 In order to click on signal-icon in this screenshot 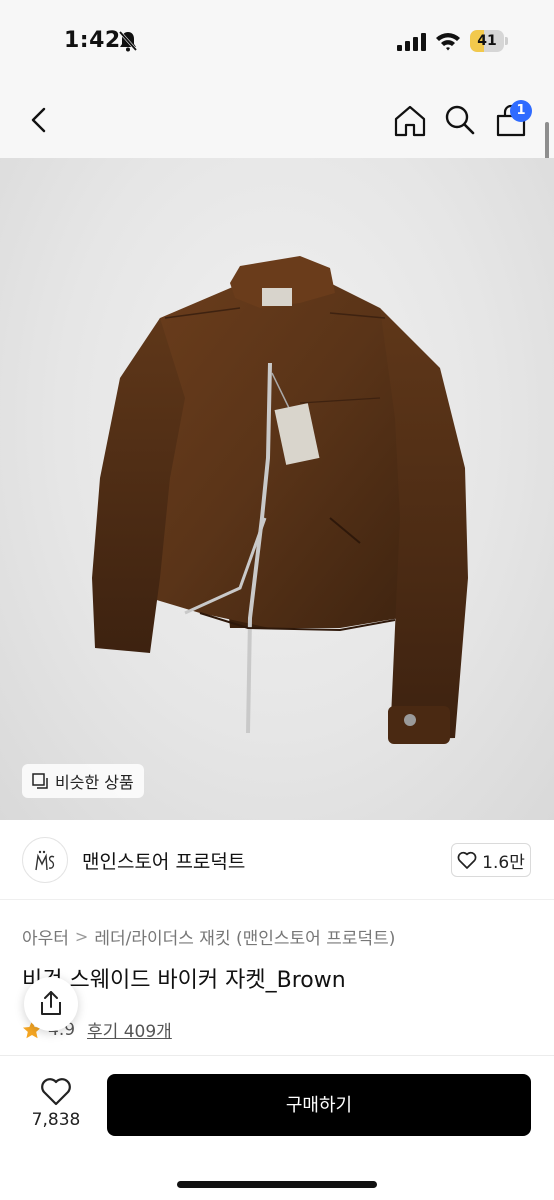, I will do `click(411, 42)`.